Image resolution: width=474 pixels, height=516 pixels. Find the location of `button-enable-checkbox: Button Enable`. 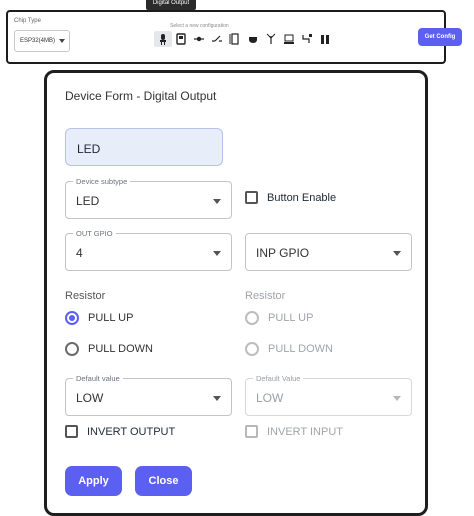

button-enable-checkbox: Button Enable is located at coordinates (290, 197).